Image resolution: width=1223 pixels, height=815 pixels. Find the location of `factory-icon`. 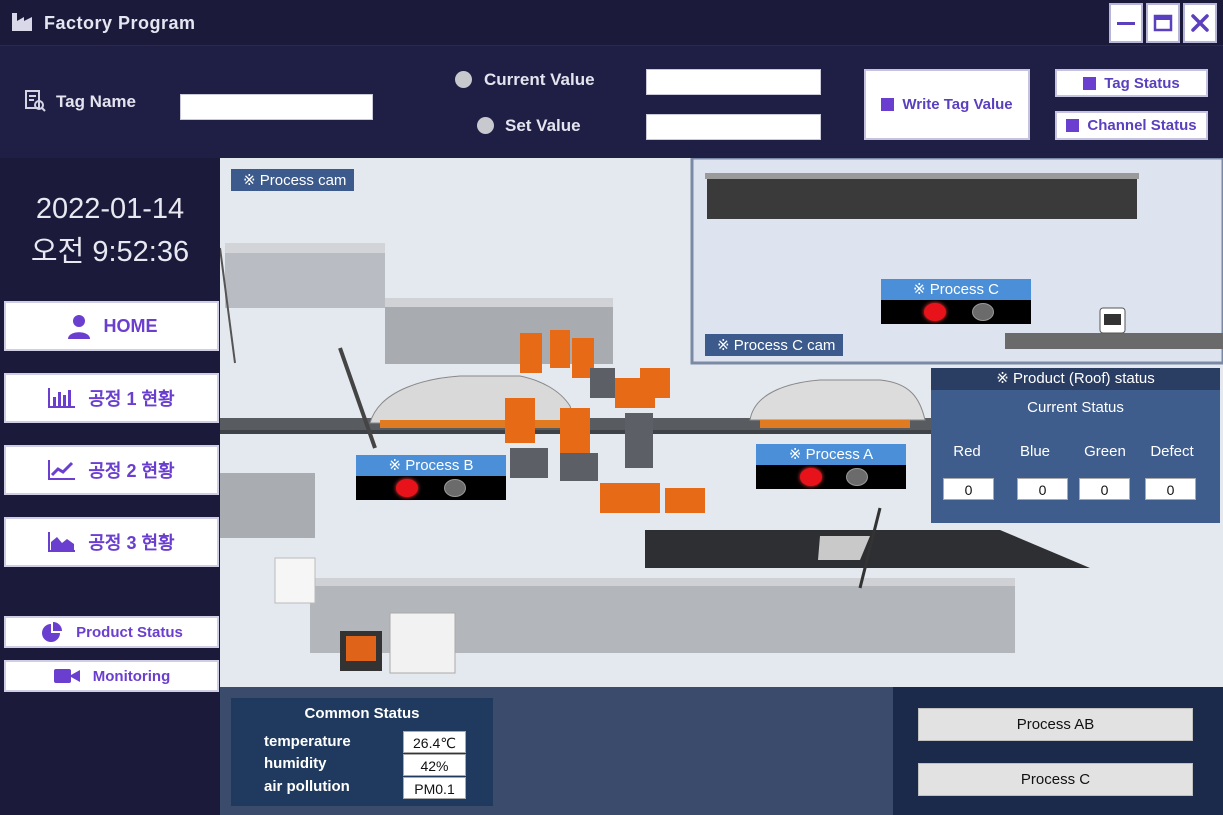

factory-icon is located at coordinates (22, 22).